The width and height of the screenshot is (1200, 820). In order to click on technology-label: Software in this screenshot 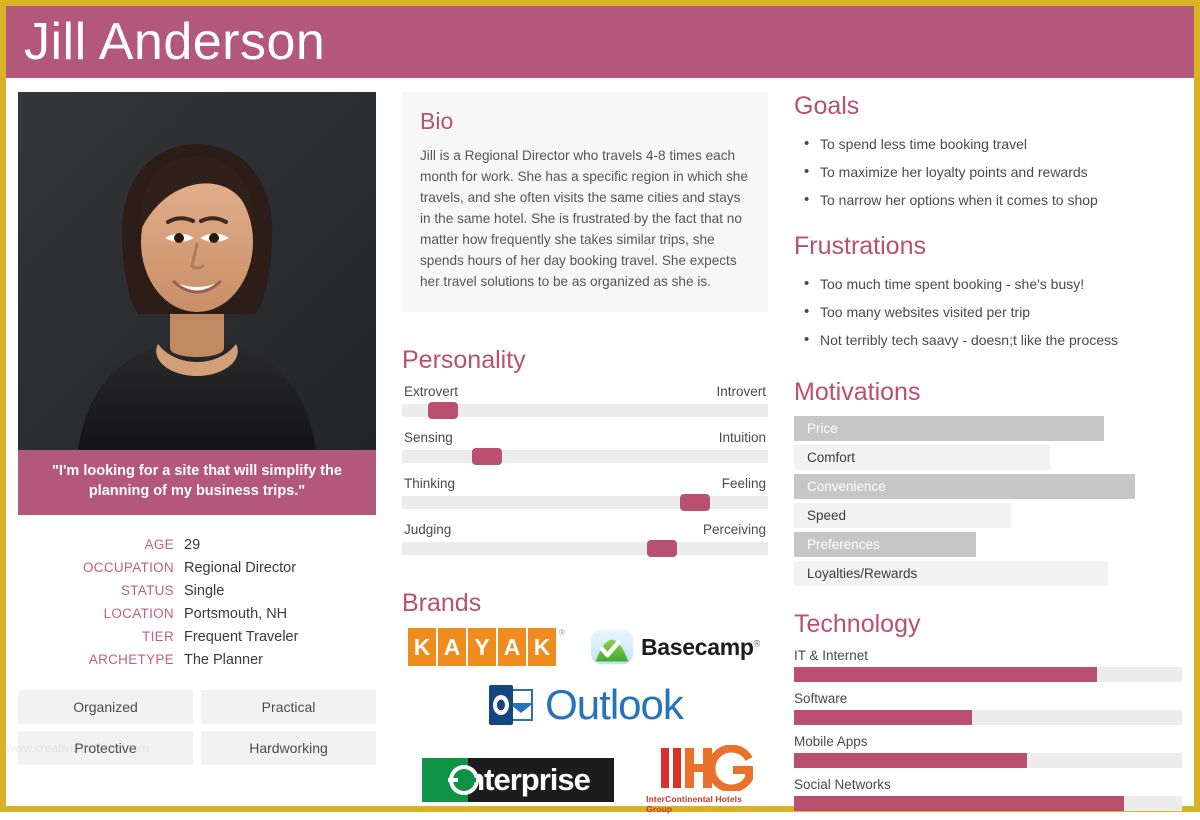, I will do `click(821, 698)`.